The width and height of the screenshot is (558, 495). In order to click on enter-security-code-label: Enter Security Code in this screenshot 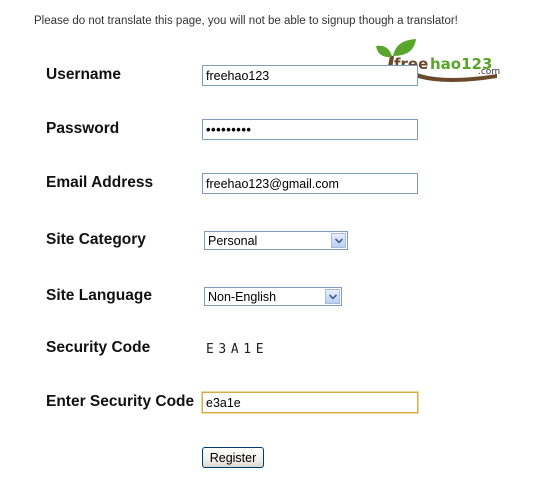, I will do `click(120, 401)`.